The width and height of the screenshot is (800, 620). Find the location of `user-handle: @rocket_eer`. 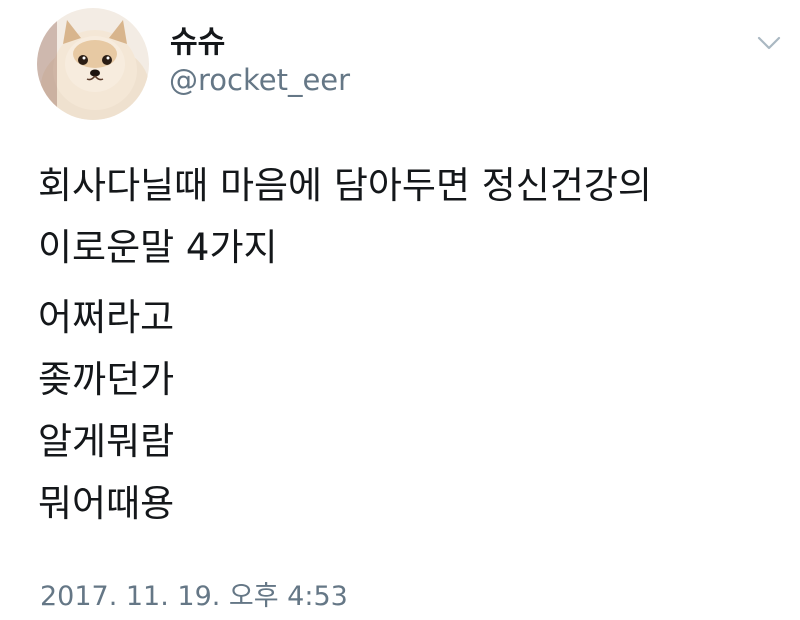

user-handle: @rocket_eer is located at coordinates (259, 80).